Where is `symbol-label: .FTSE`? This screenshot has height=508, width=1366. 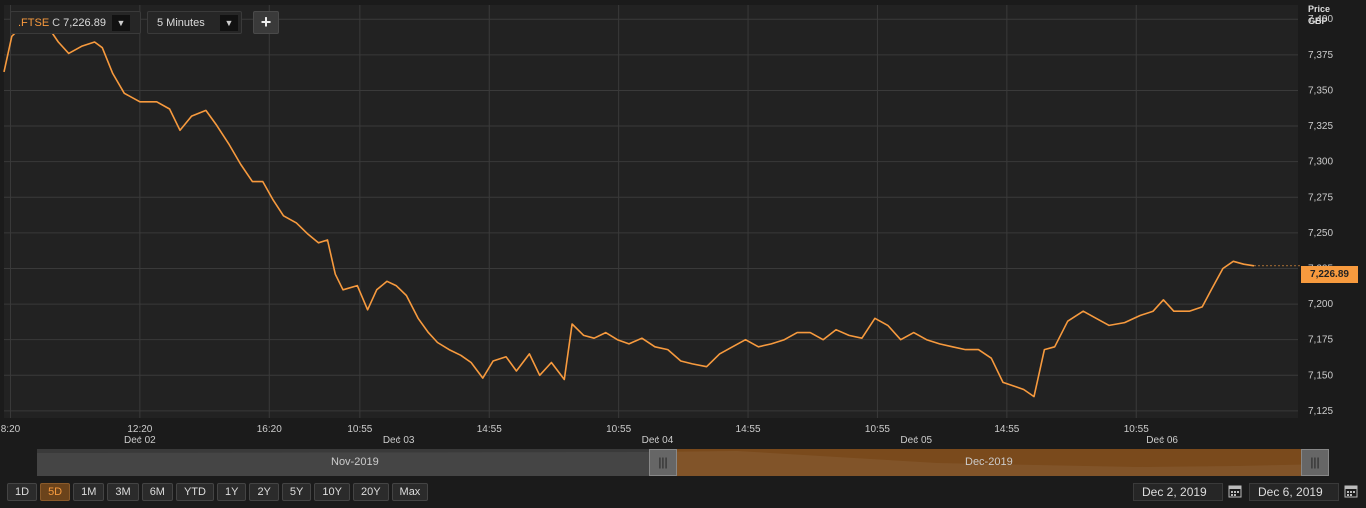
symbol-label: .FTSE is located at coordinates (34, 22).